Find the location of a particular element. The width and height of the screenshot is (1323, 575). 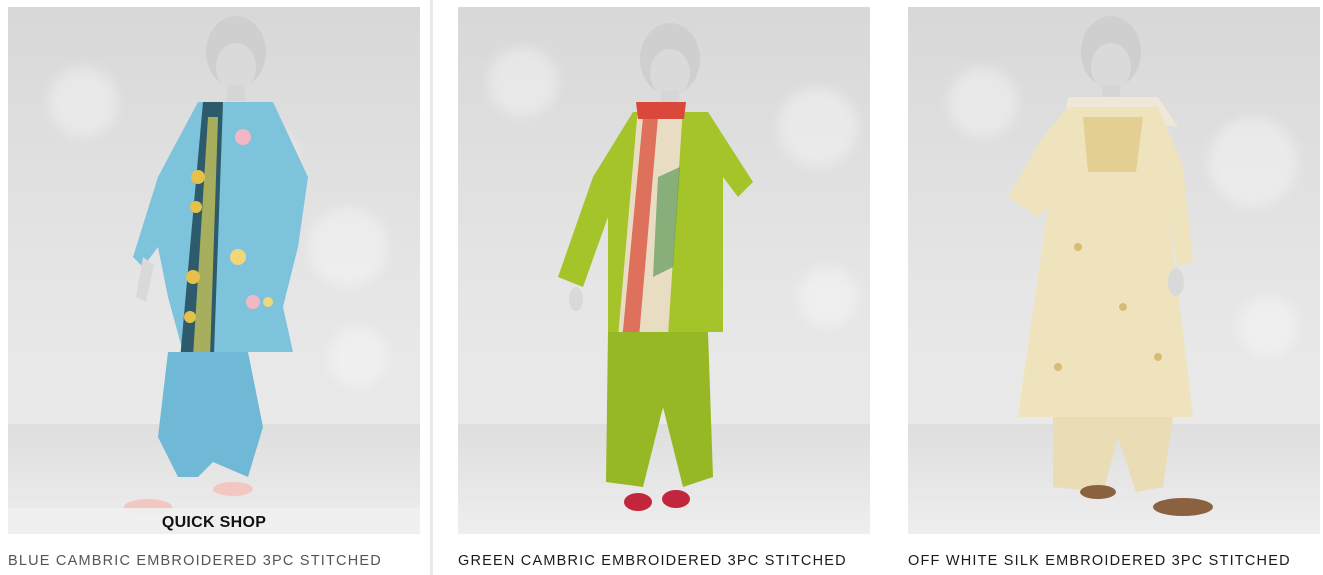

quick-shop-button: QUICK SHOP is located at coordinates (214, 521).